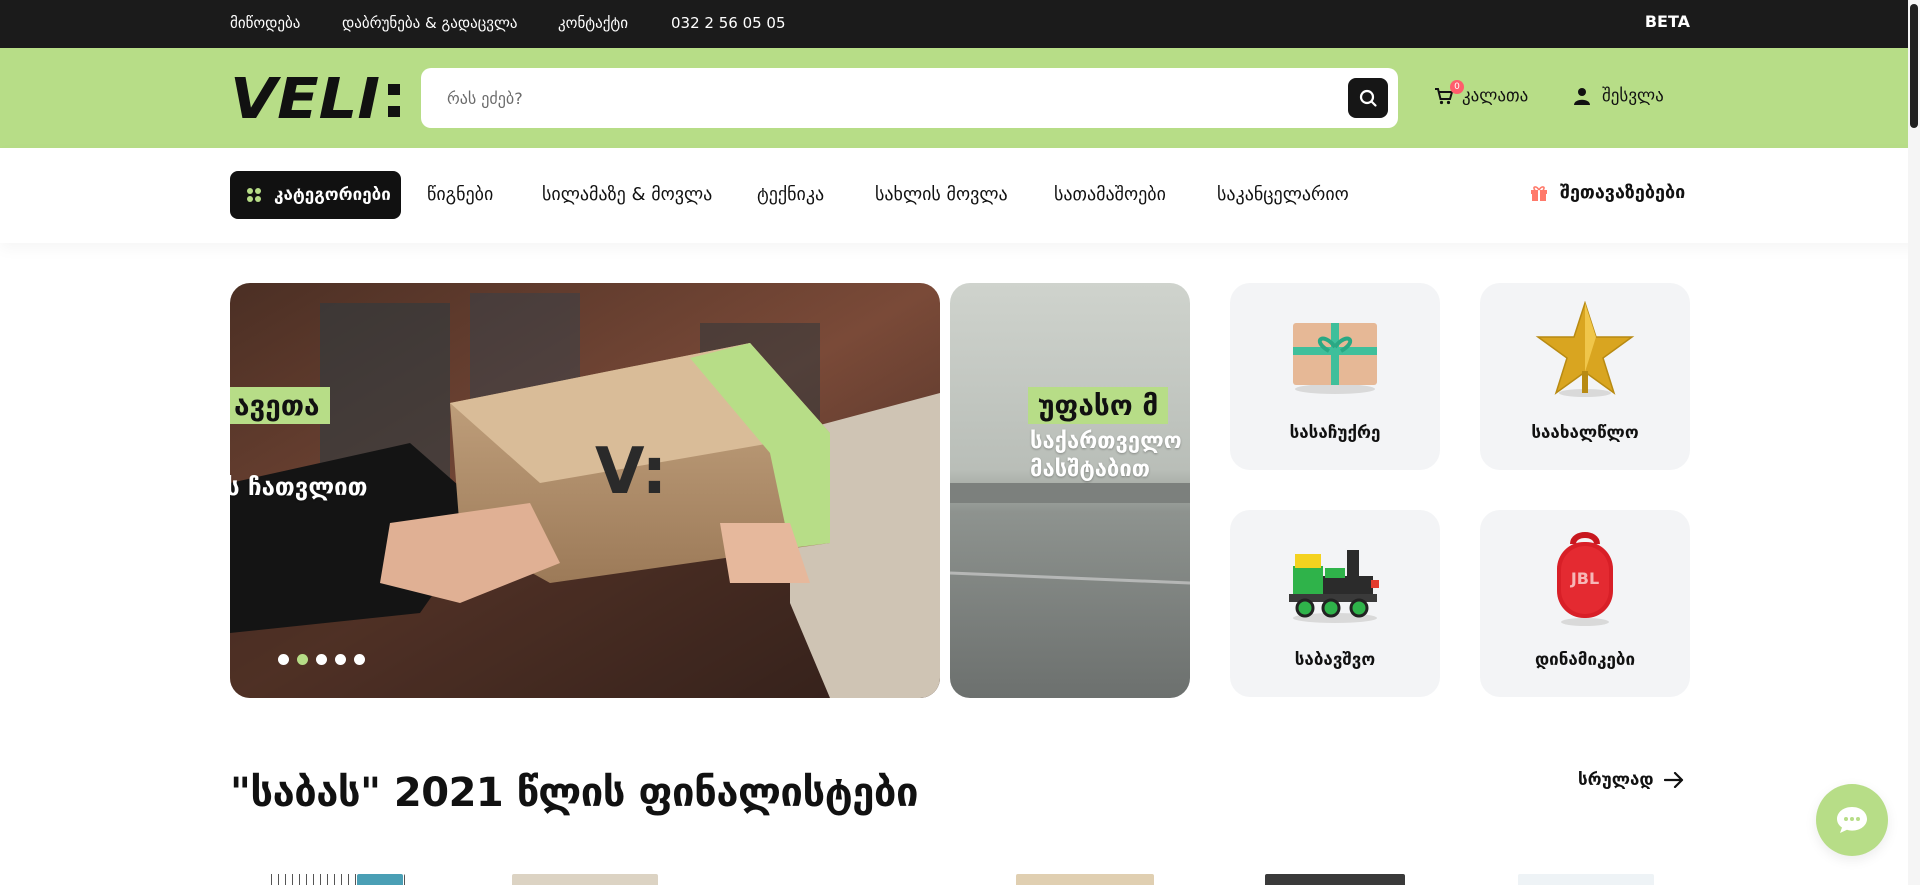  I want to click on cart-button: 0 კალათა, so click(1481, 93).